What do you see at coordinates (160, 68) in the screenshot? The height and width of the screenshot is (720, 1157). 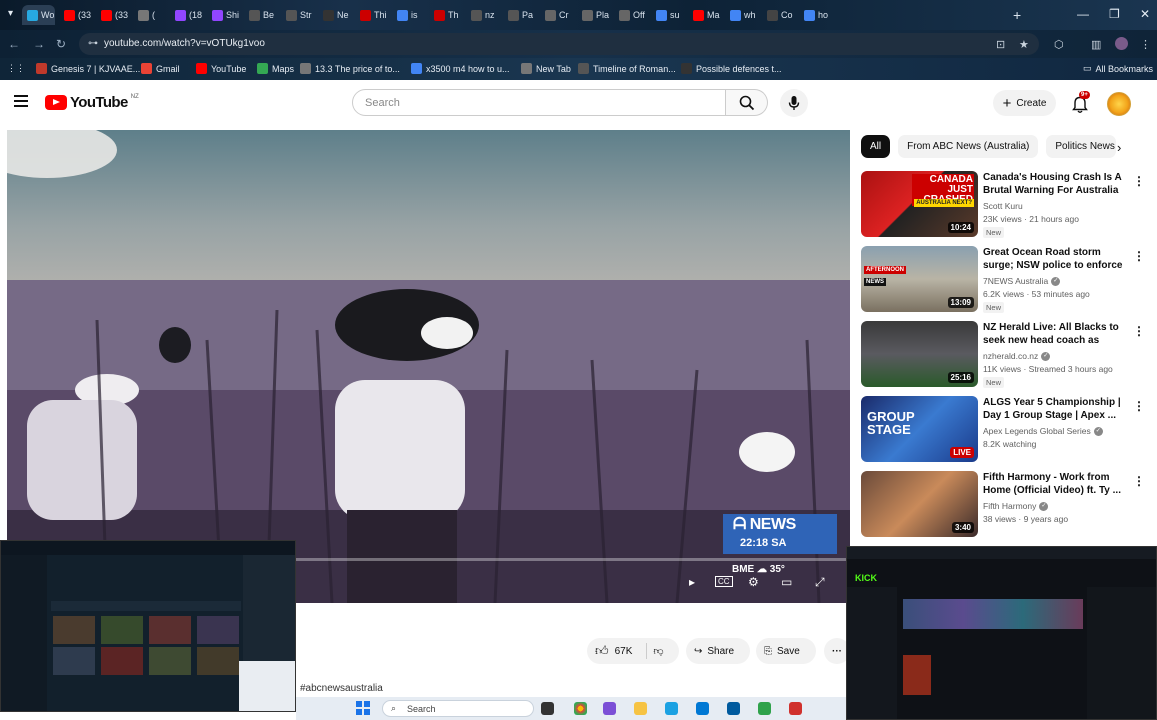 I see `bookmark-item: Gmail` at bounding box center [160, 68].